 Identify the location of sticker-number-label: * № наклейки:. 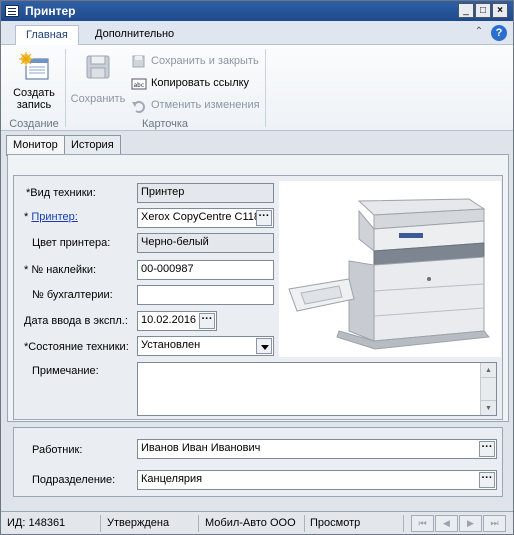
(60, 270).